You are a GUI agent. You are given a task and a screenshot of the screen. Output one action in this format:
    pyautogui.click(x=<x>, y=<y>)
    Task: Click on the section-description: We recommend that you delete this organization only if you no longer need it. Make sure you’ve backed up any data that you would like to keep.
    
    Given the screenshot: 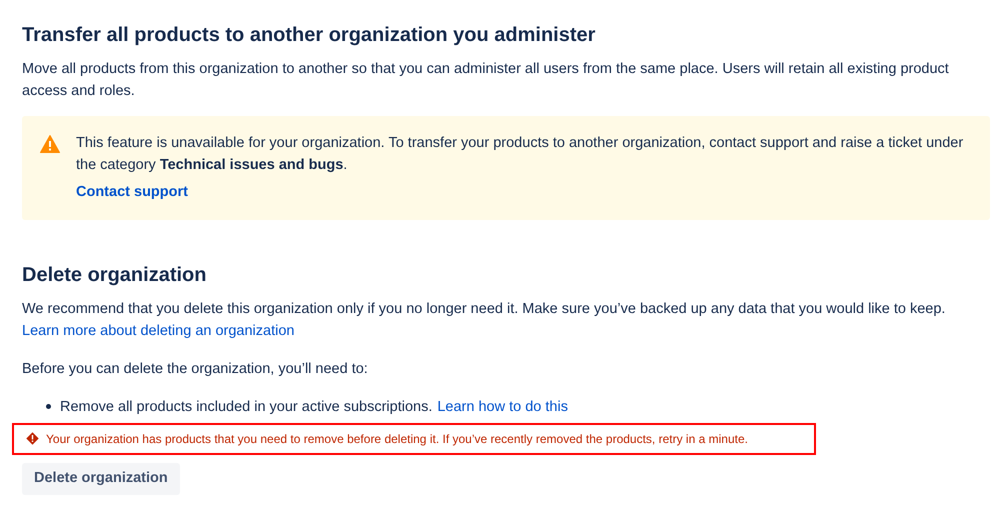 What is the action you would take?
    pyautogui.click(x=484, y=308)
    